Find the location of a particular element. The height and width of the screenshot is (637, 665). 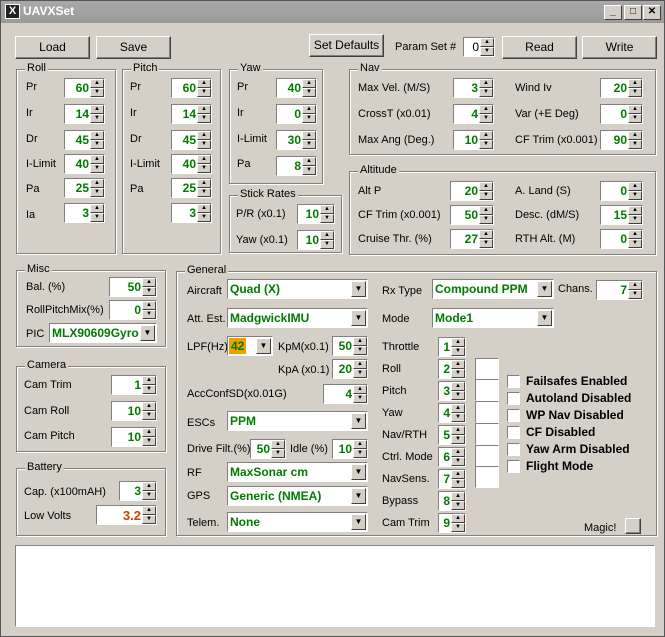

roll-ilimit-label: I-Limit is located at coordinates (41, 164).